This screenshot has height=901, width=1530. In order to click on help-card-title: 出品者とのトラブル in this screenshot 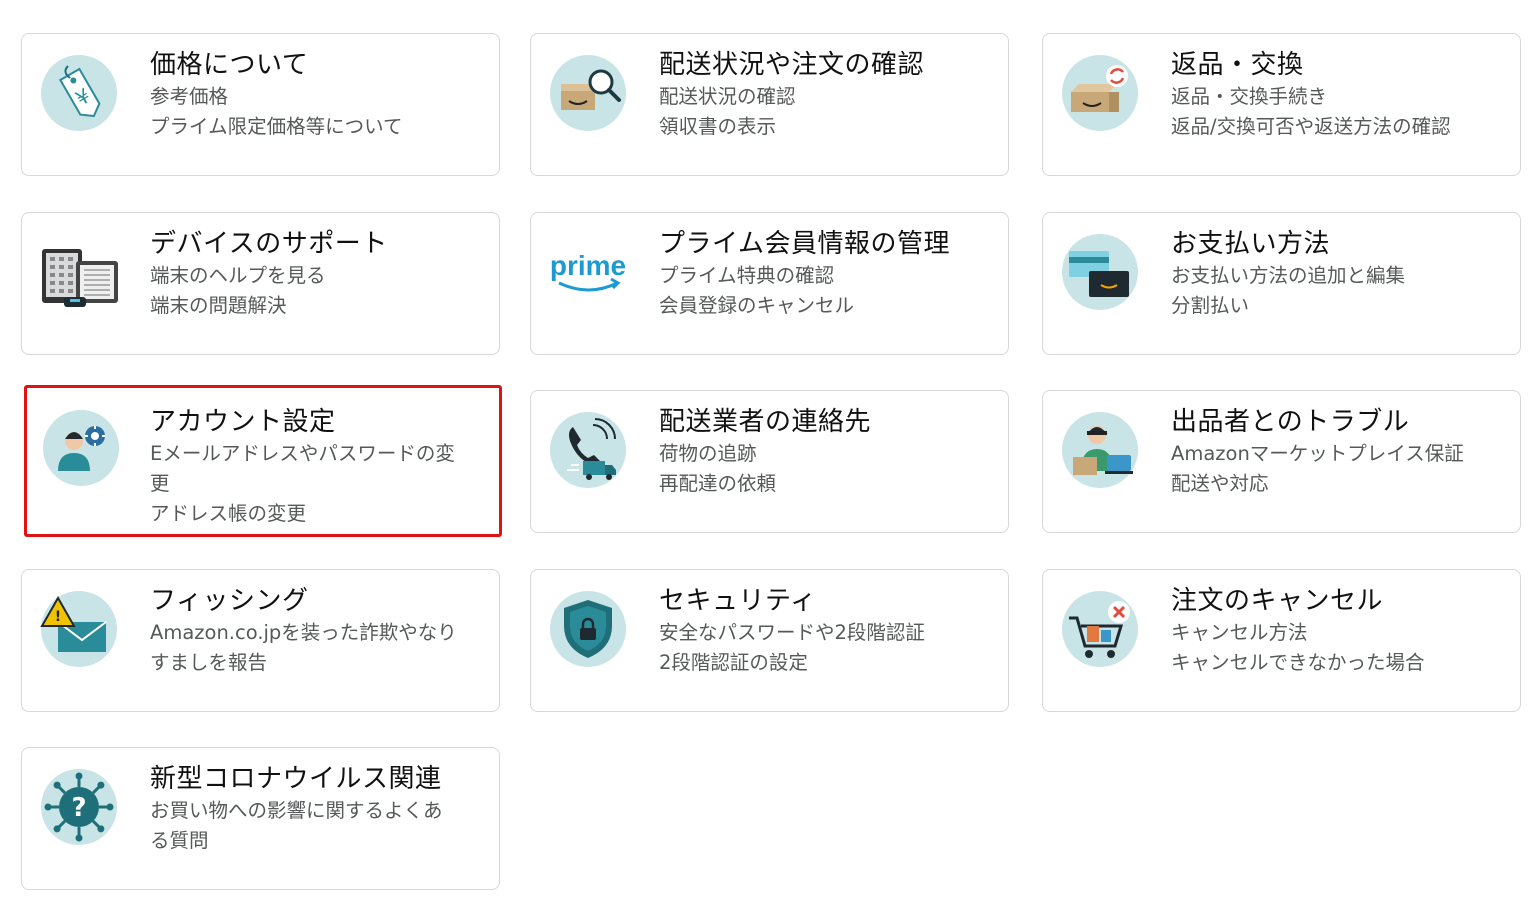, I will do `click(1290, 422)`.